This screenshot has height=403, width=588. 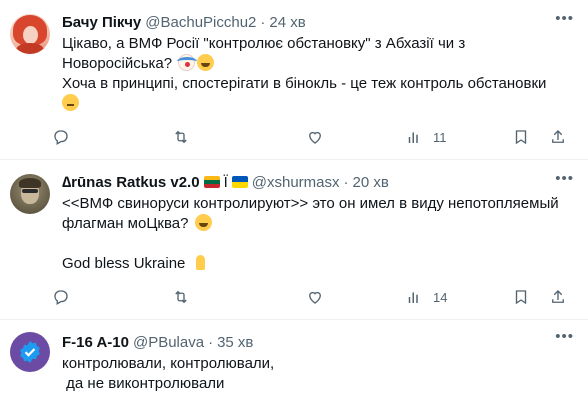 What do you see at coordinates (187, 62) in the screenshot?
I see `clown-face-icon` at bounding box center [187, 62].